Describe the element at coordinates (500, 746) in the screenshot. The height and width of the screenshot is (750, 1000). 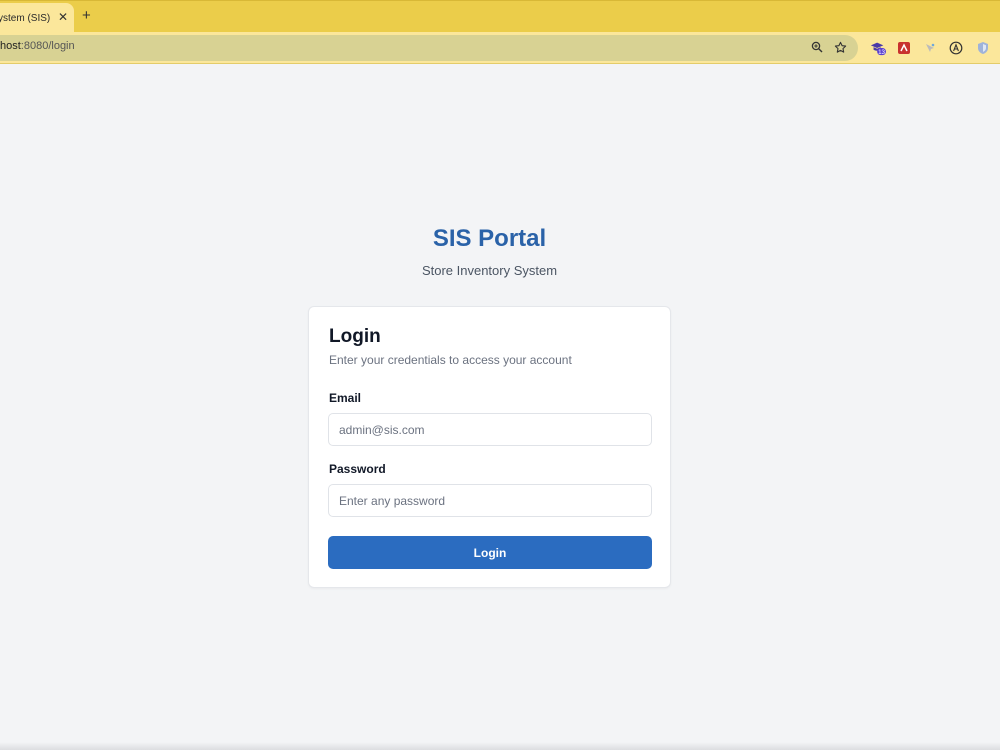
I see `window-bottom-edge` at that location.